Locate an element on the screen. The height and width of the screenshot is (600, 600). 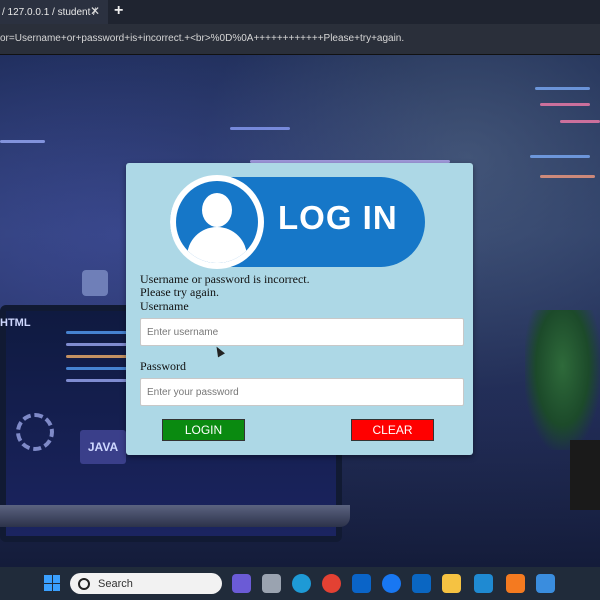
edge-icon is located at coordinates (301, 583).